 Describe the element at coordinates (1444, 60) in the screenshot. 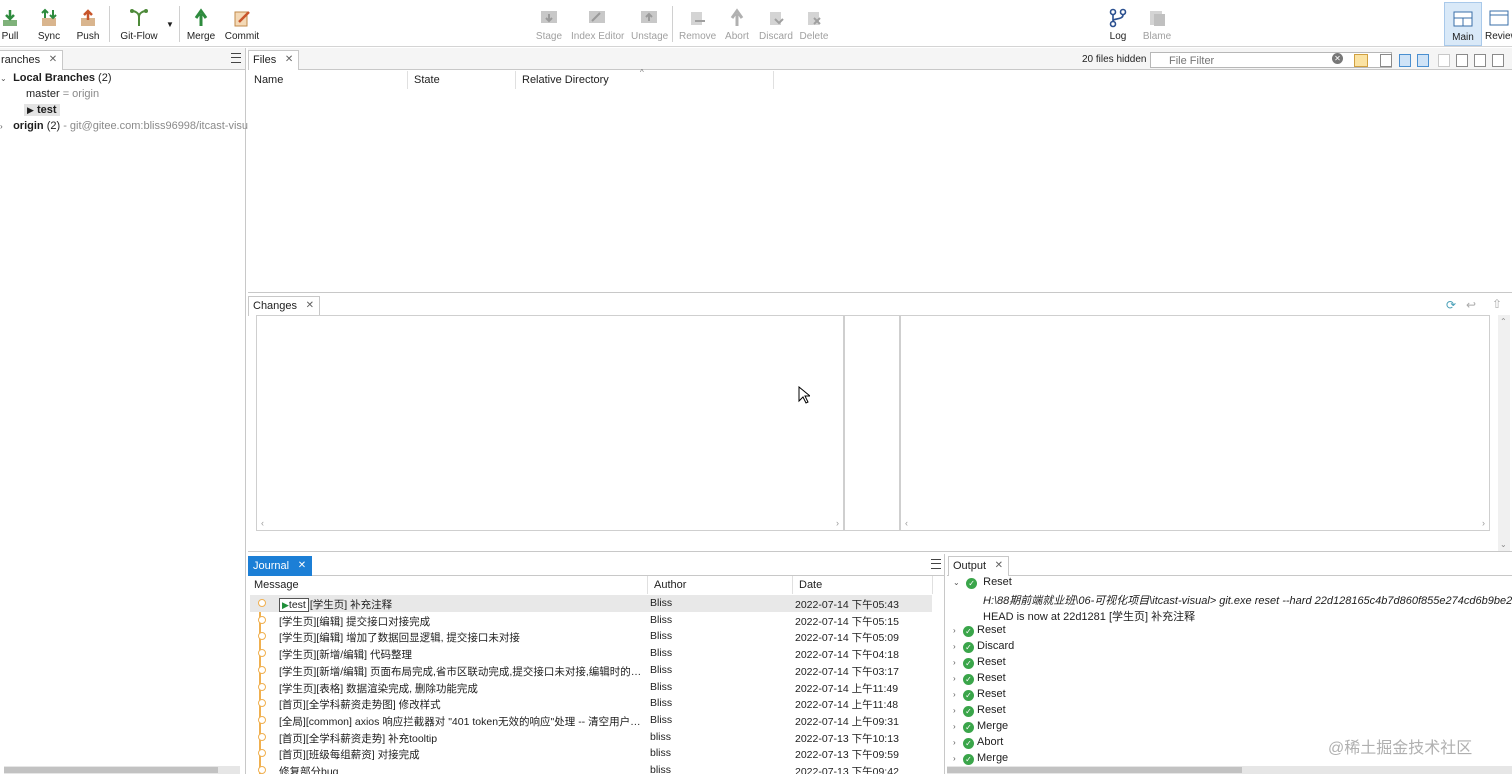

I see `show-ignored-icon` at that location.